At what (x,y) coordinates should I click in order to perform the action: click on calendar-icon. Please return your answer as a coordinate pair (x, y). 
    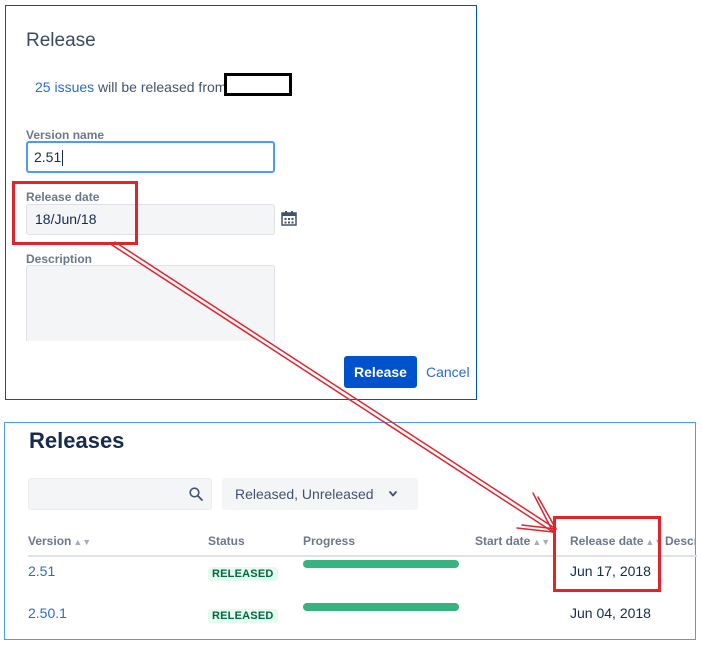
    Looking at the image, I should click on (289, 218).